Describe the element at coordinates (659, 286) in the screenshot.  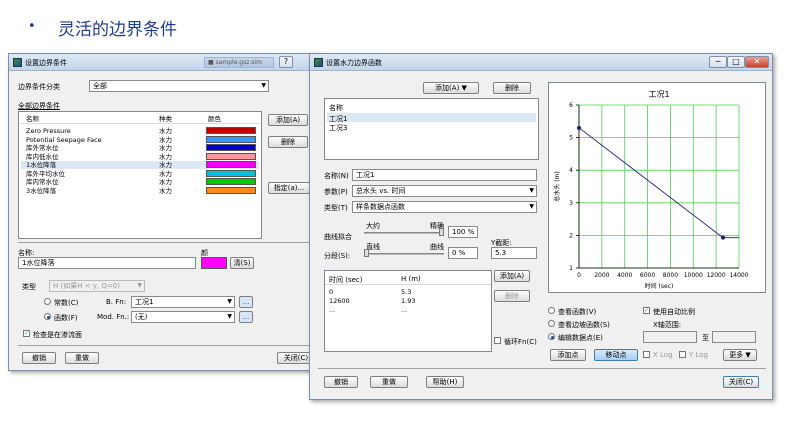
I see `x-axis-label: 时间 (sec)` at that location.